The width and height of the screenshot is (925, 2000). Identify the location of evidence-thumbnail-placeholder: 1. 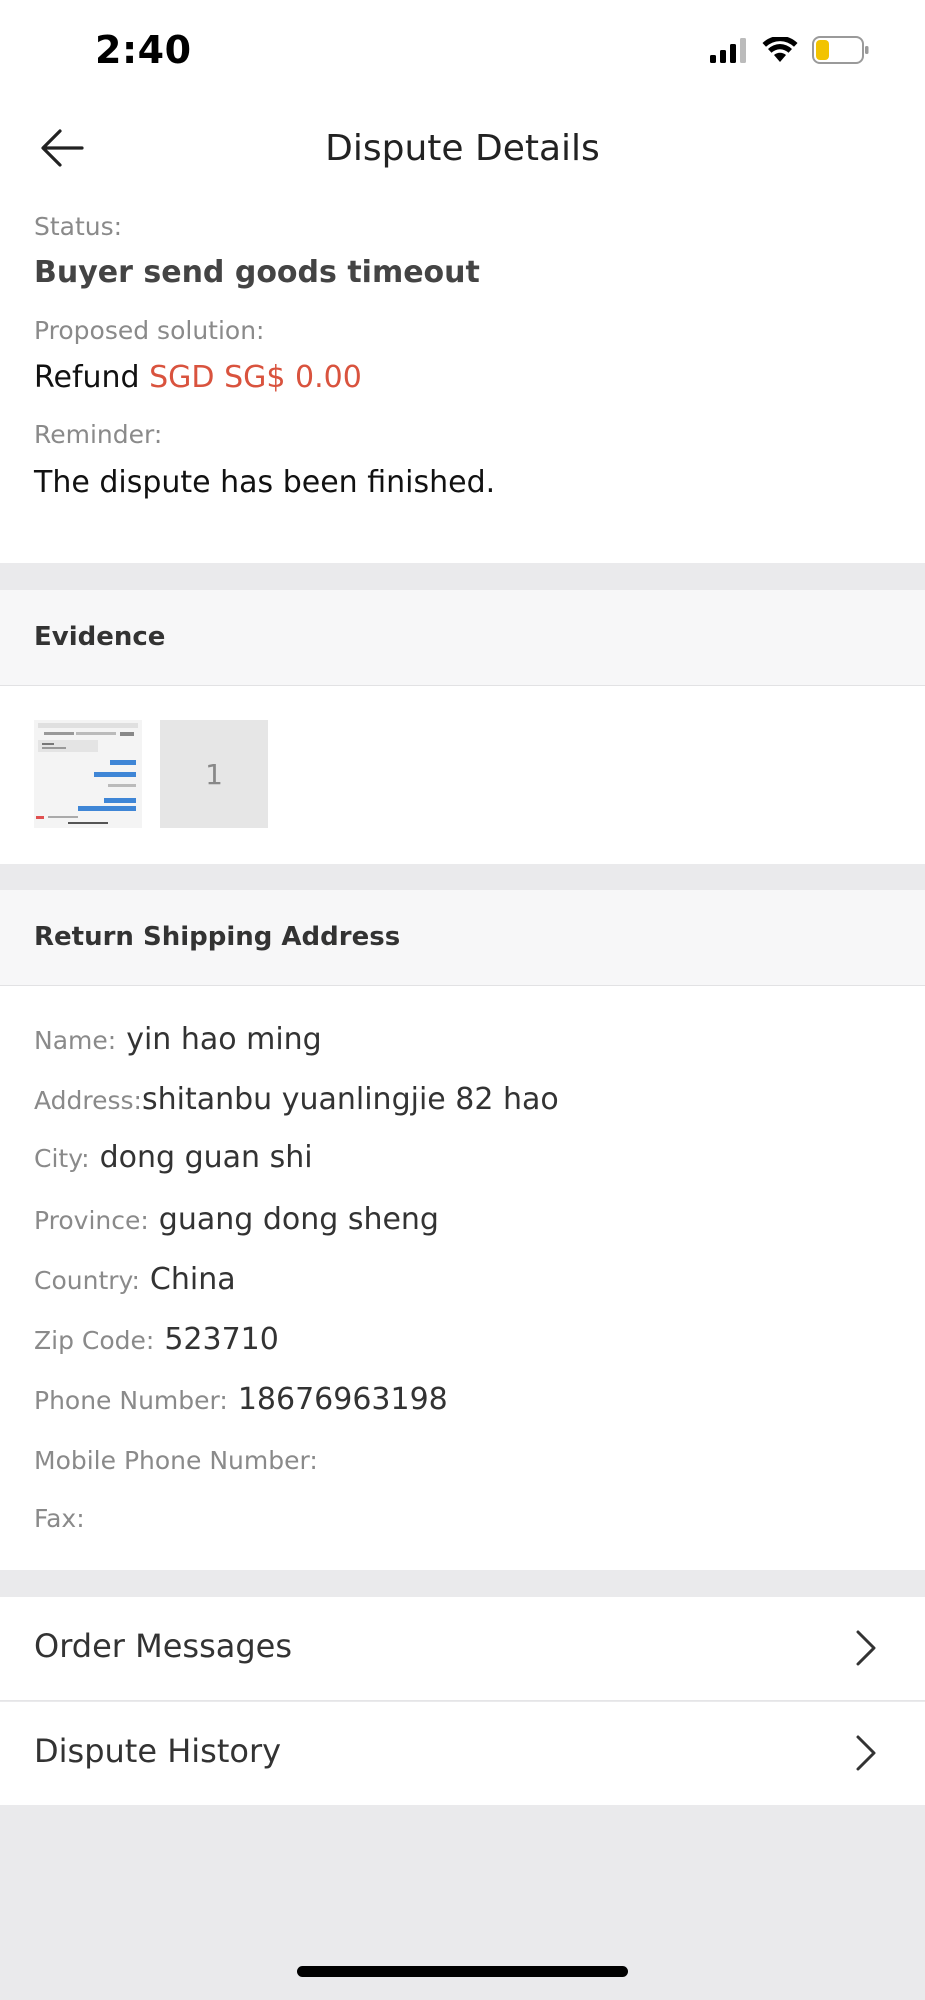
(214, 774).